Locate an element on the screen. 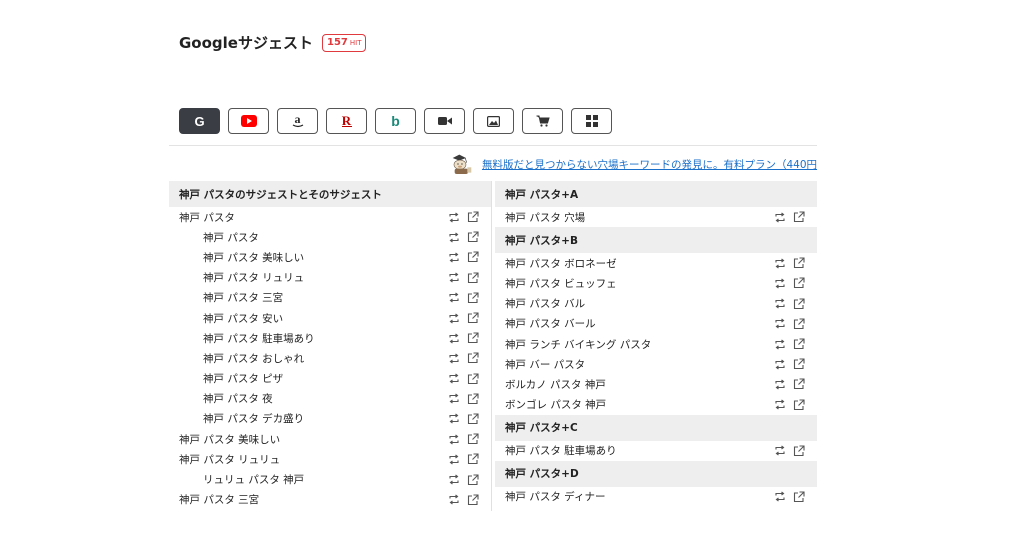 Image resolution: width=1024 pixels, height=538 pixels. keyword-text: 神戸 ランチ バイキング パスタ is located at coordinates (661, 344).